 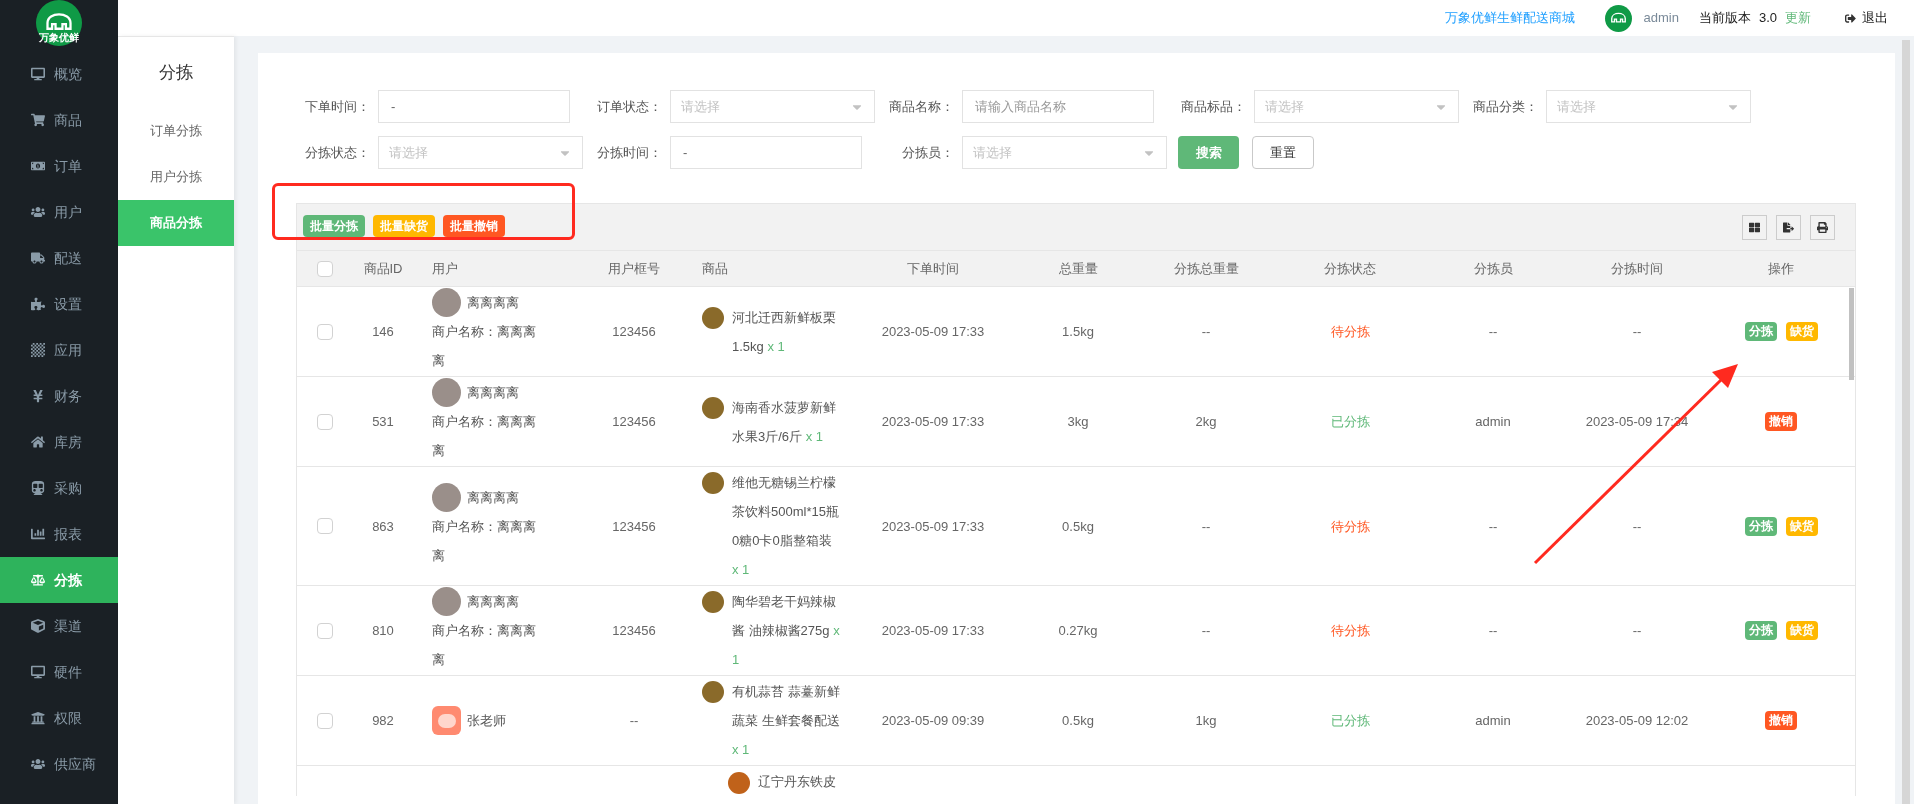 What do you see at coordinates (1493, 721) in the screenshot?
I see `table-cell-text: admin` at bounding box center [1493, 721].